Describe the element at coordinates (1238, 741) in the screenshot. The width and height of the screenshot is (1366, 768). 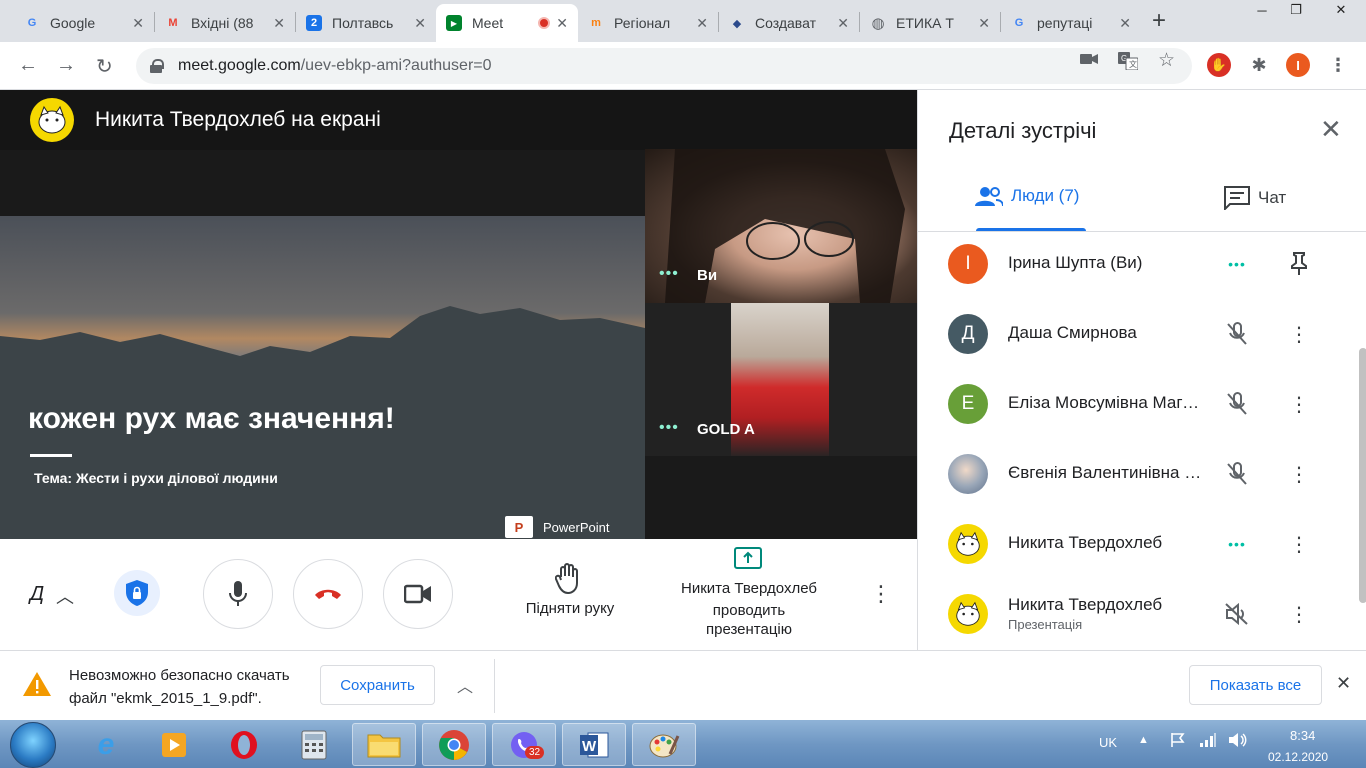
I see `volume-icon` at that location.